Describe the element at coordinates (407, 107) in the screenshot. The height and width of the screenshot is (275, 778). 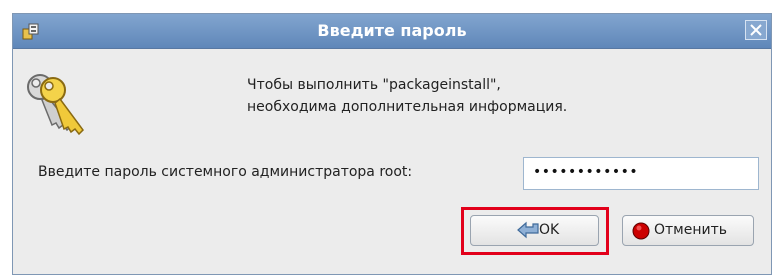
I see `message-line-2: необходима дополнительная информация.` at that location.